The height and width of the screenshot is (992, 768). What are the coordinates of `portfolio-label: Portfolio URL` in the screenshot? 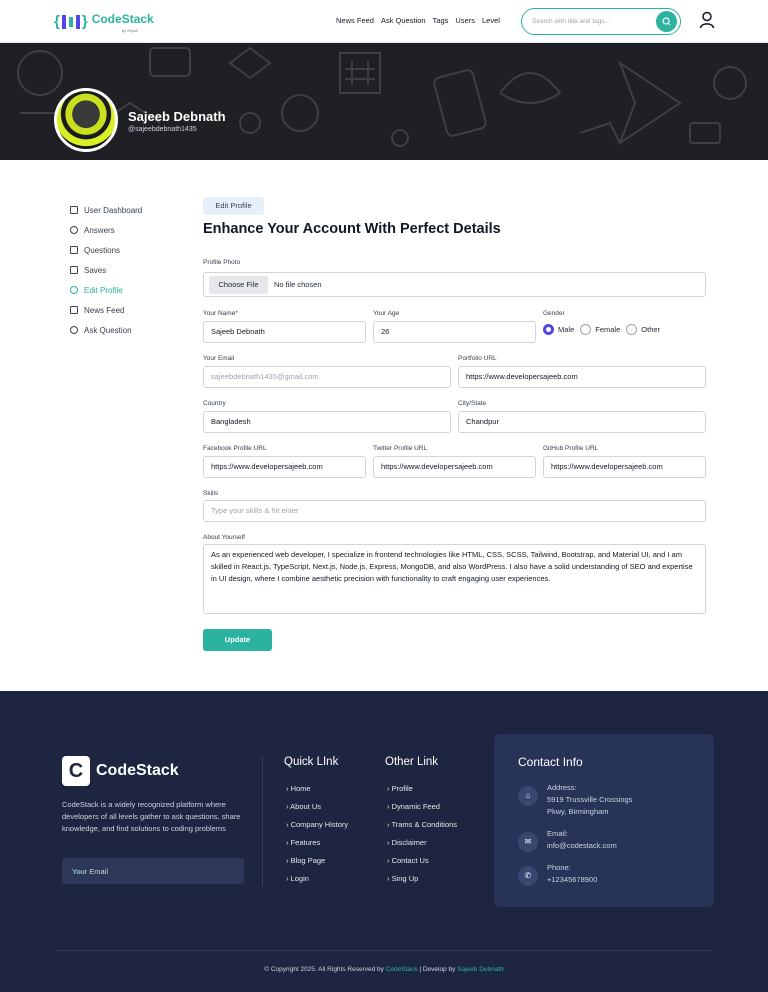 It's located at (477, 358).